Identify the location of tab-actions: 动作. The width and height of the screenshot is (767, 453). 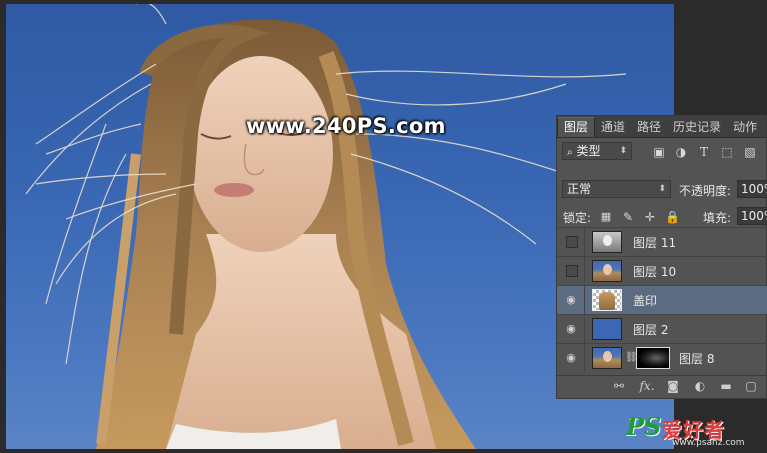
(745, 127).